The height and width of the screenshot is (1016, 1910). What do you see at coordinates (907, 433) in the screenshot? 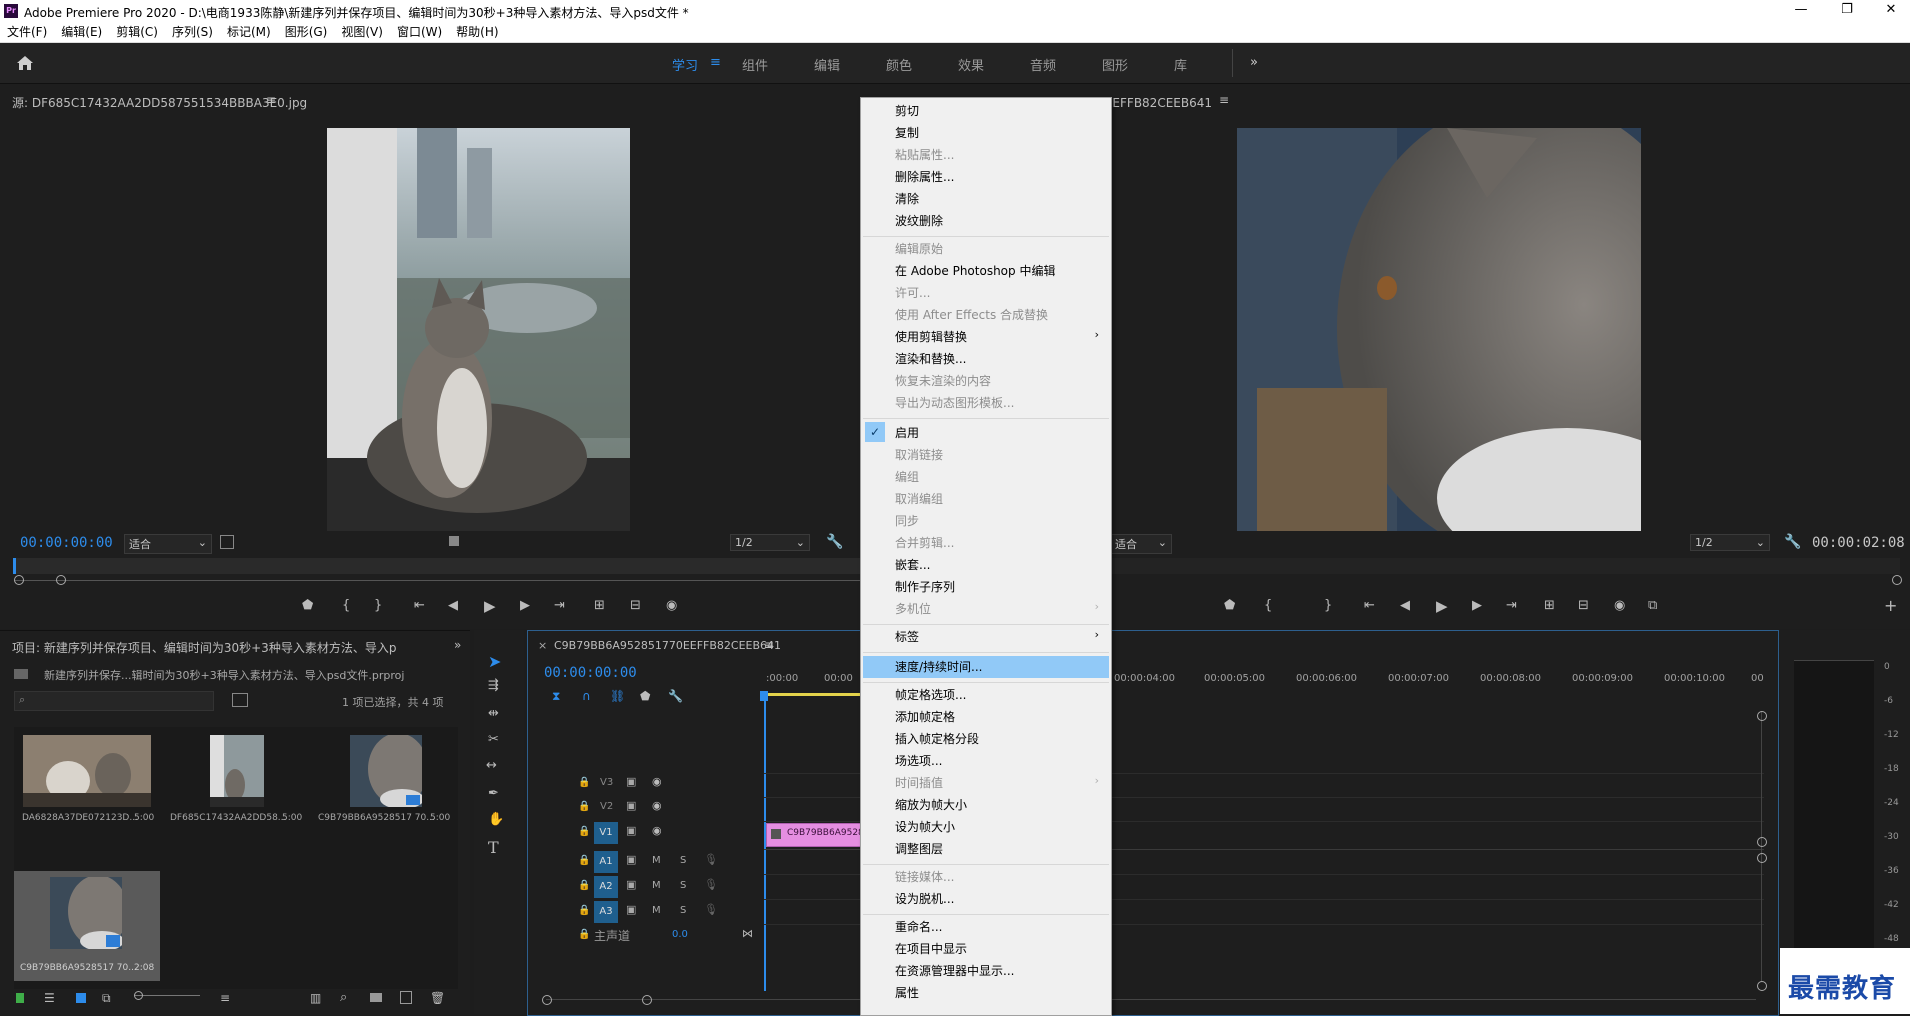
I see `menu-item-enable: 启用` at bounding box center [907, 433].